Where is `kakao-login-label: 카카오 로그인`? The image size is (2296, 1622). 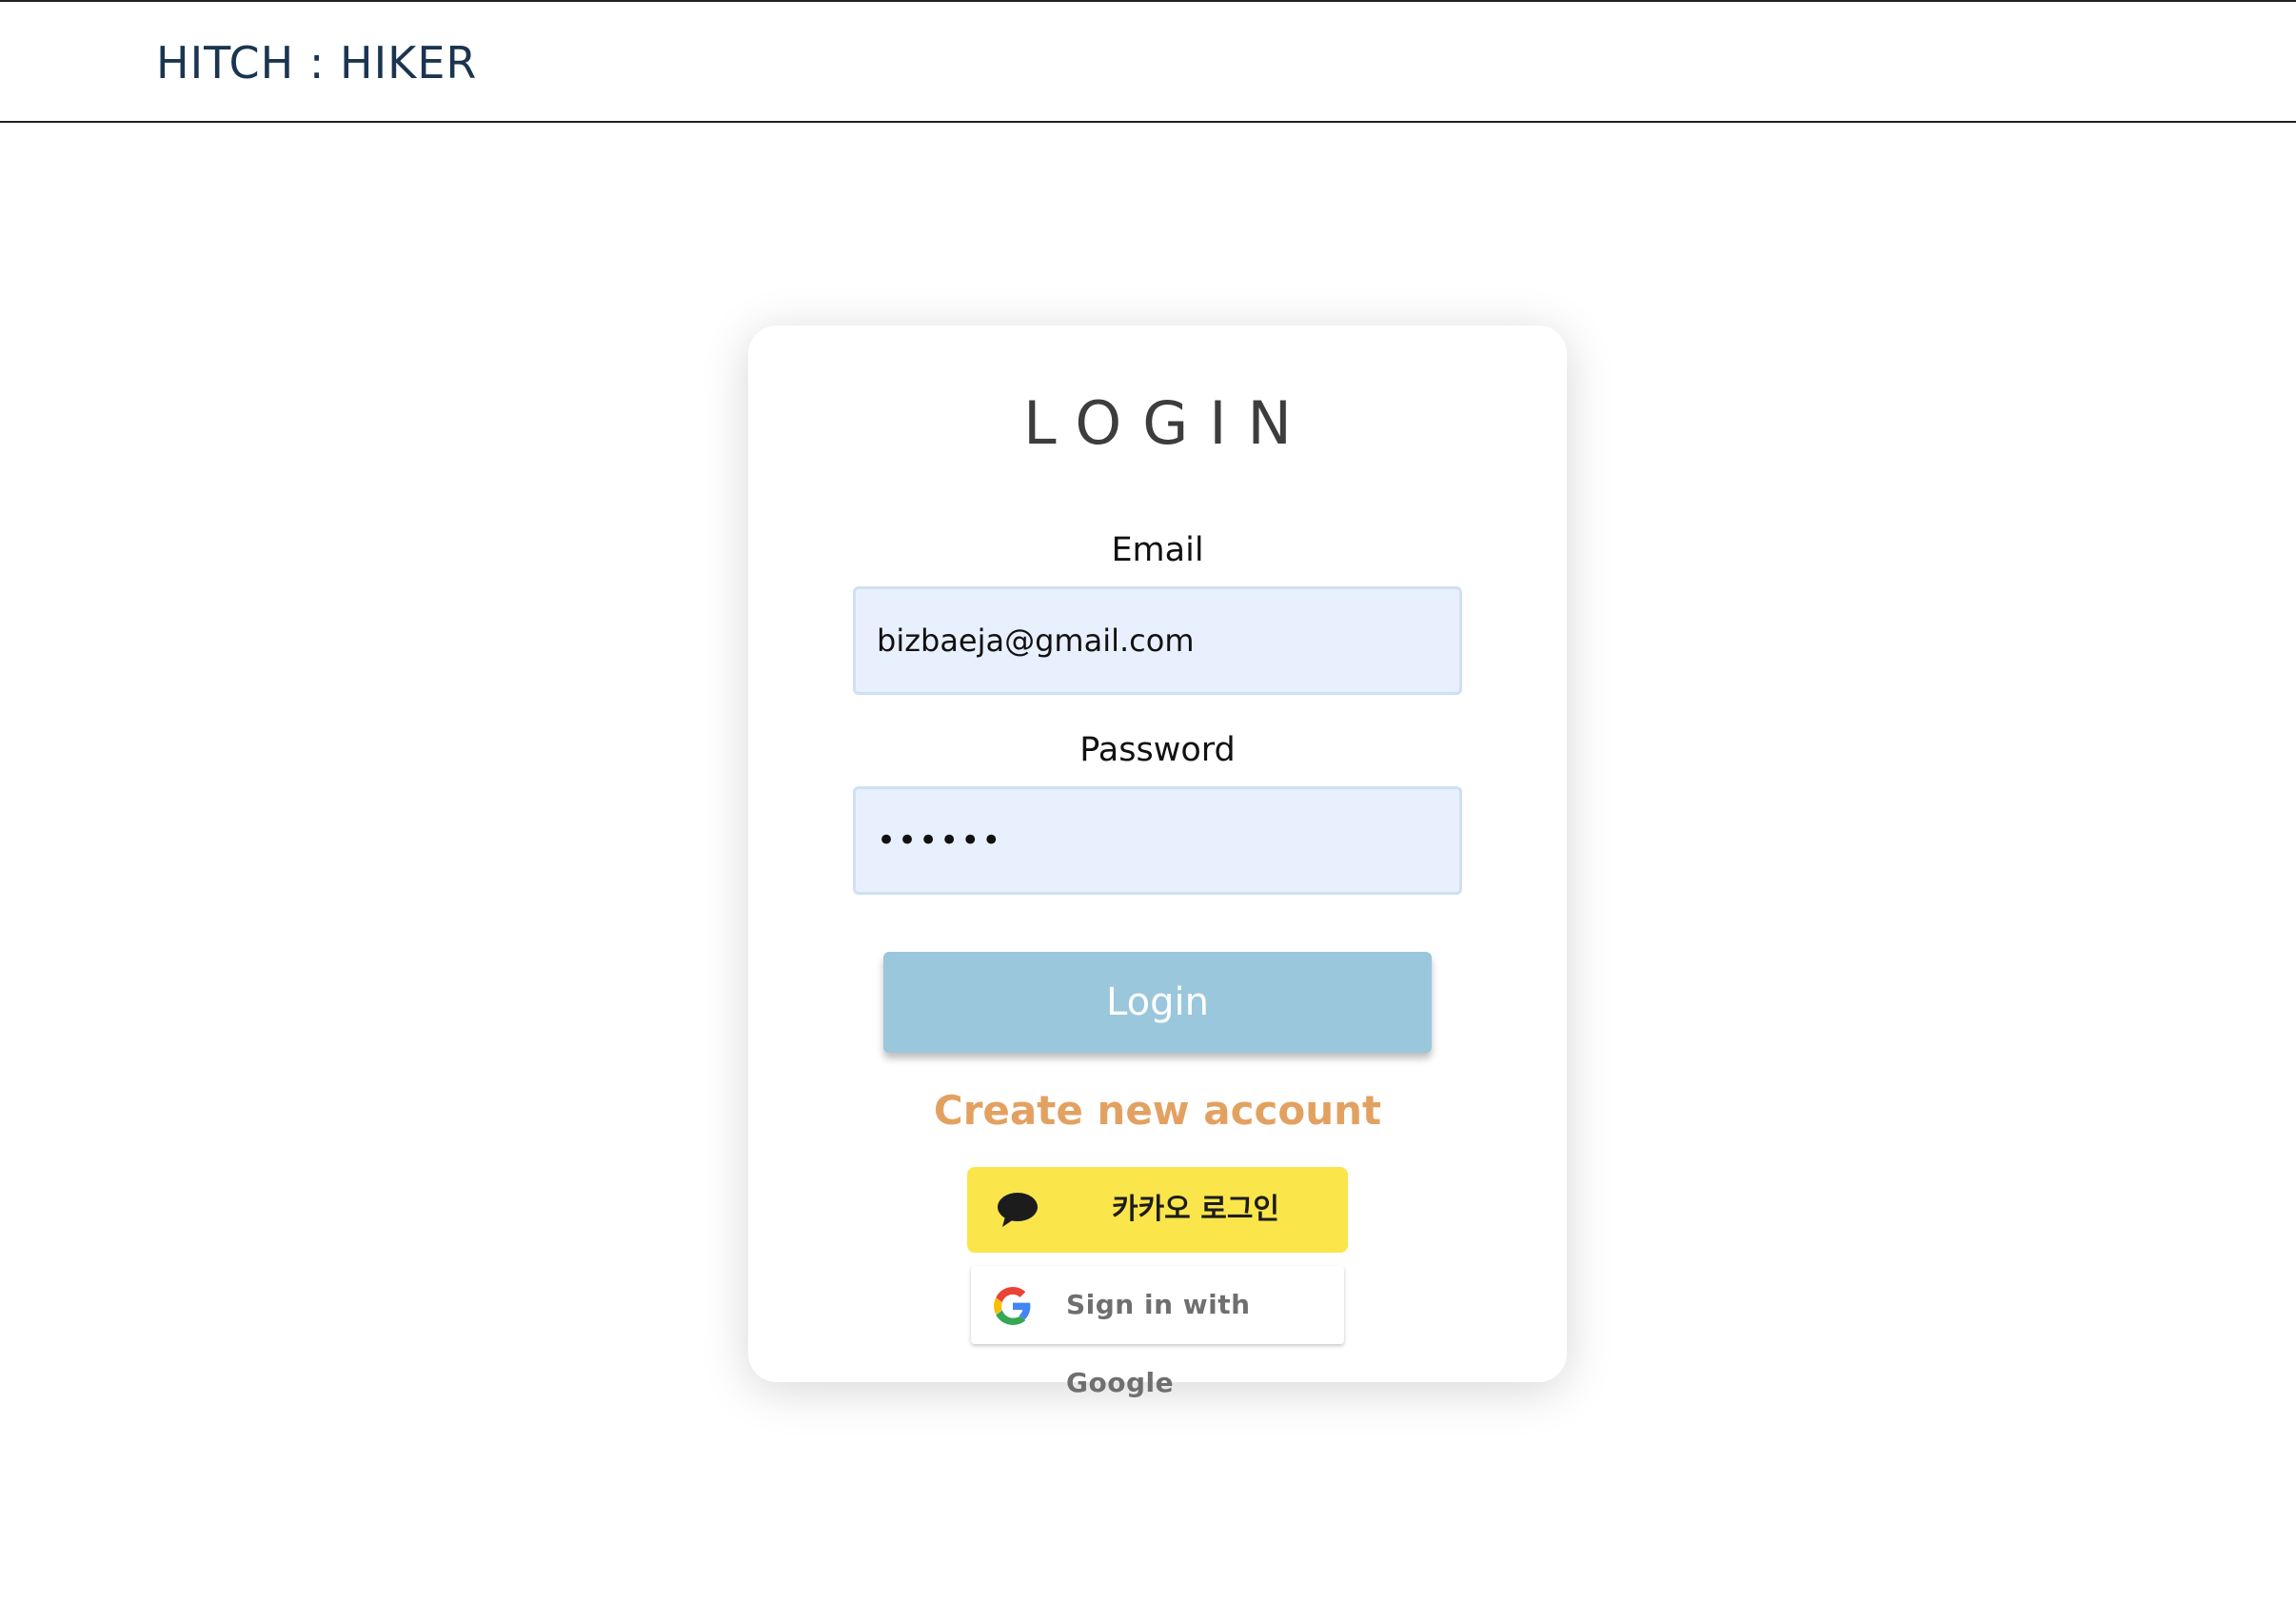
kakao-login-label: 카카오 로그인 is located at coordinates (1195, 1209).